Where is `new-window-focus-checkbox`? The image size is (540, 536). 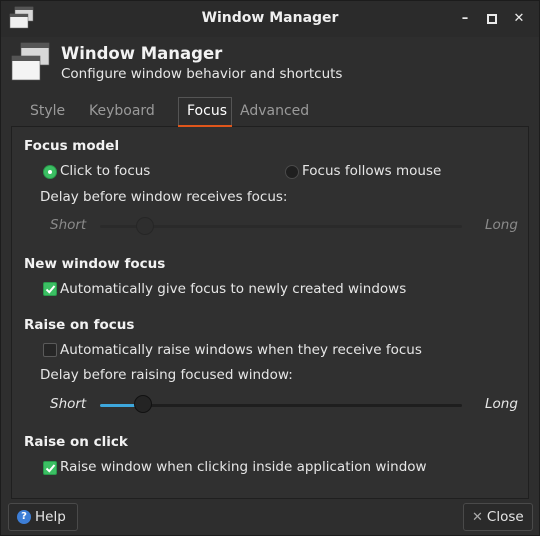
new-window-focus-checkbox is located at coordinates (50, 289).